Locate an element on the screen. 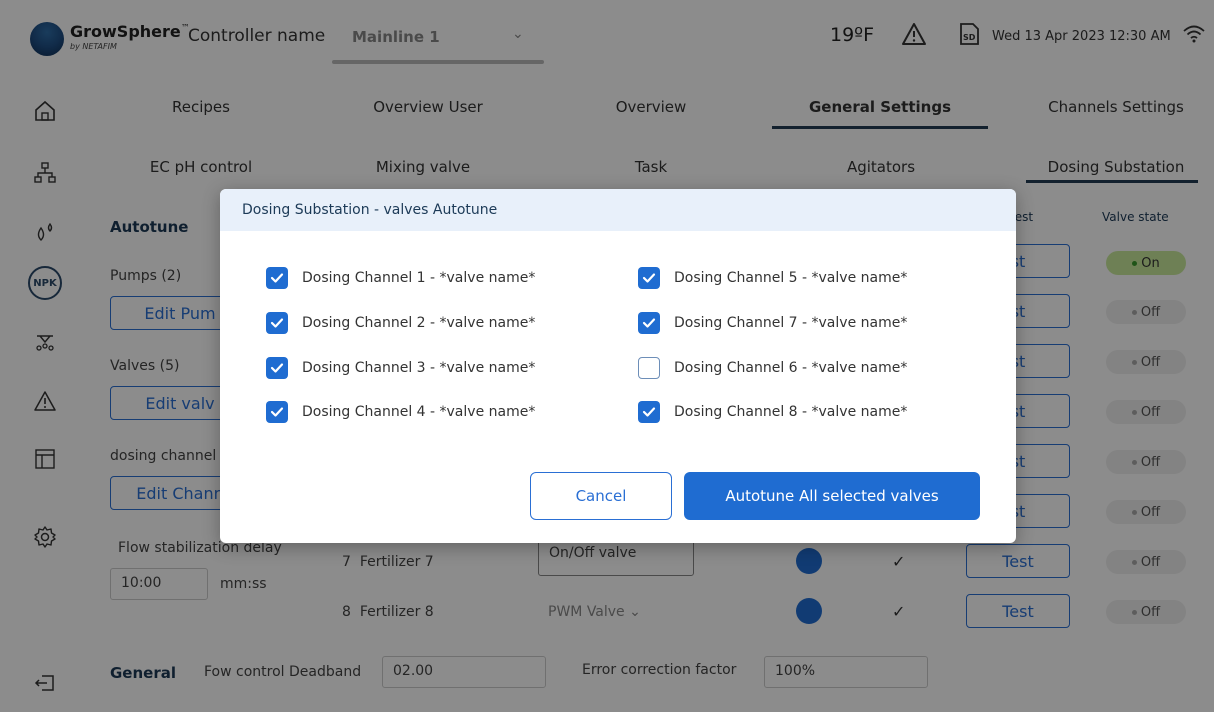 The height and width of the screenshot is (712, 1214). dialog-title: Dosing Substation - valves Autotune is located at coordinates (370, 210).